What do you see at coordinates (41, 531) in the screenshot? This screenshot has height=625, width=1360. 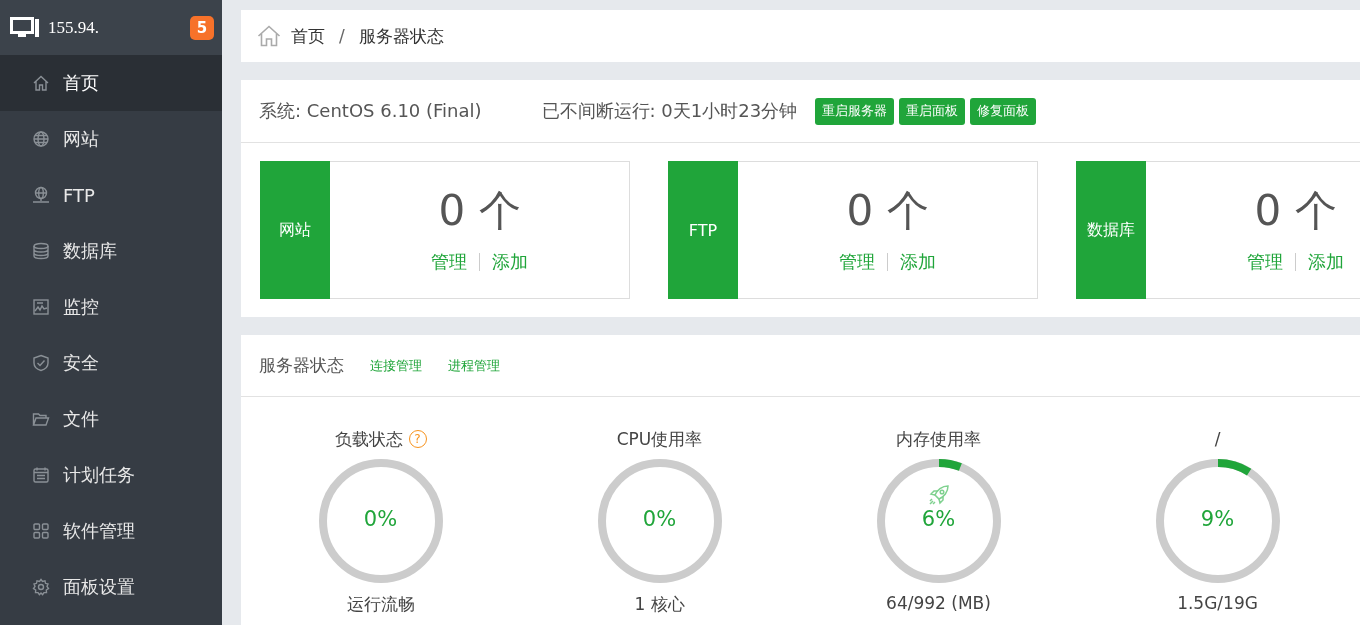 I see `grid-icon` at bounding box center [41, 531].